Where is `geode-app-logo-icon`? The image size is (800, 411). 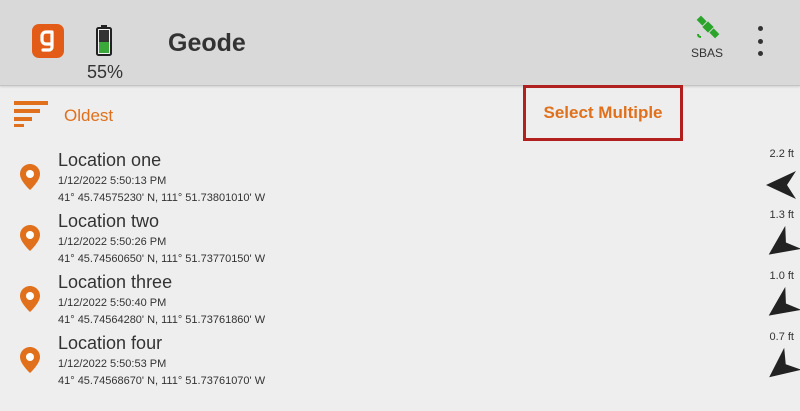 geode-app-logo-icon is located at coordinates (48, 41).